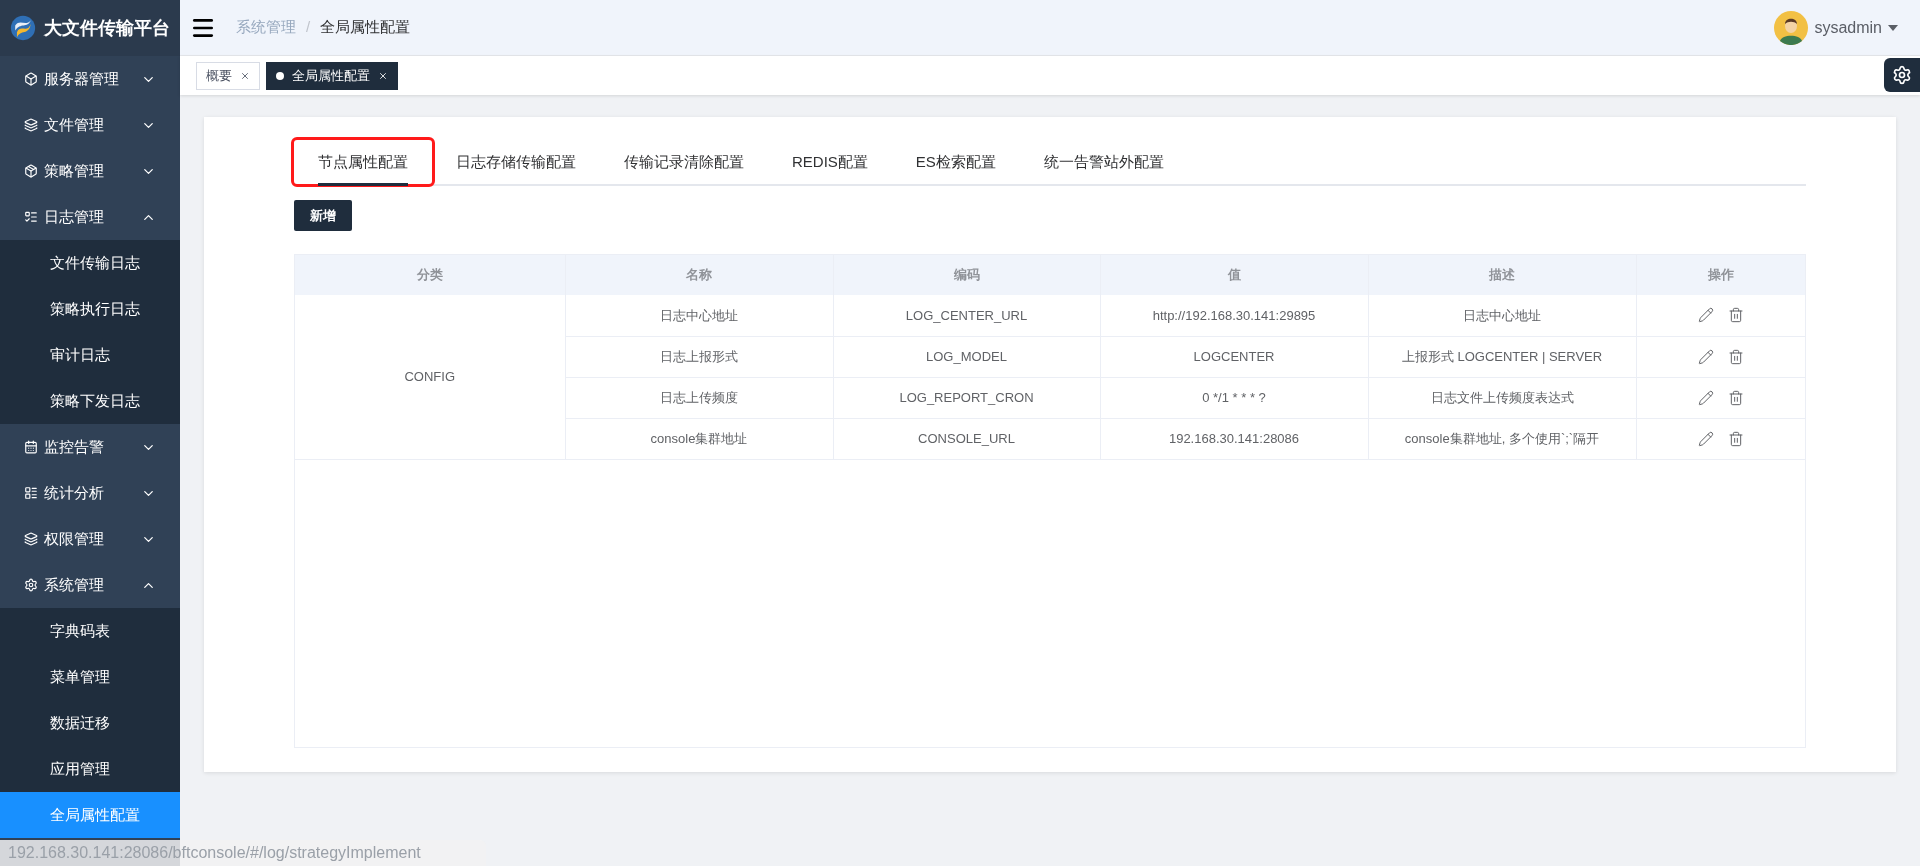 Image resolution: width=1920 pixels, height=866 pixels. I want to click on brand-title: 大文件传输平台, so click(107, 28).